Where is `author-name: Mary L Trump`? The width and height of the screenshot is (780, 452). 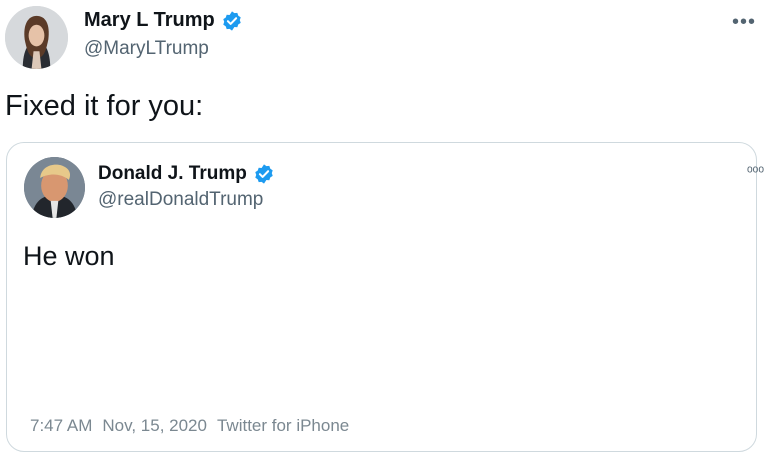 author-name: Mary L Trump is located at coordinates (163, 20).